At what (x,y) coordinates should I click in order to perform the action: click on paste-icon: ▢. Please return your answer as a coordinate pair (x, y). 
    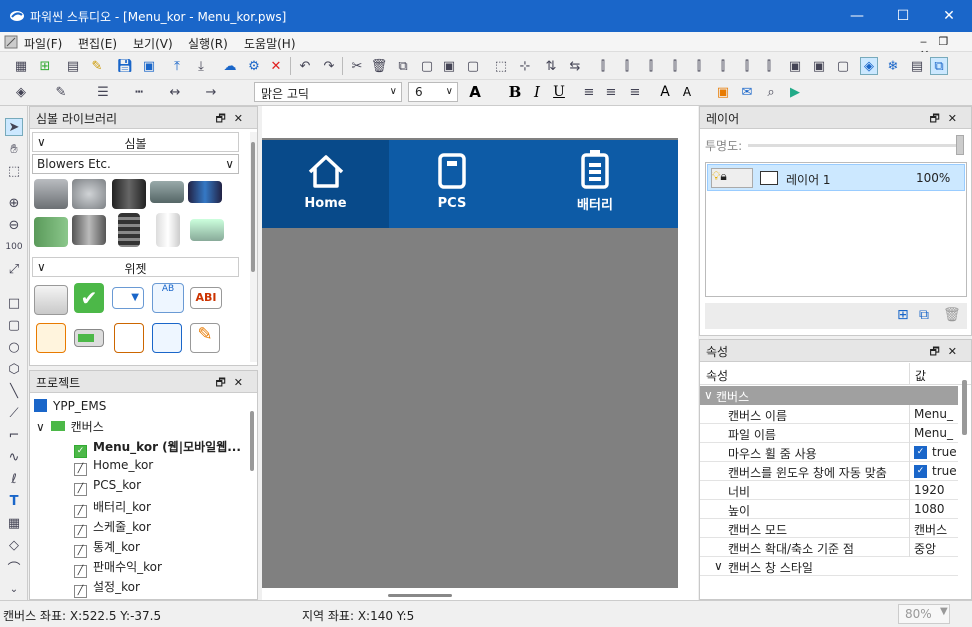
    Looking at the image, I should click on (427, 66).